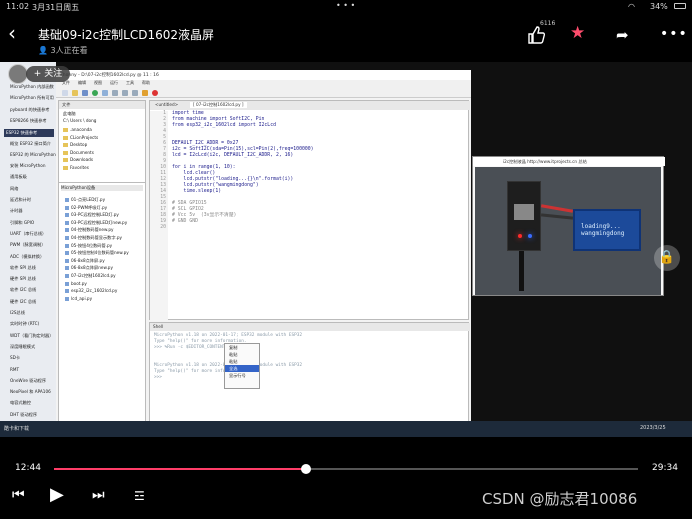 The image size is (692, 519). What do you see at coordinates (23, 290) in the screenshot?
I see `sidebar-item: 软件 I2C 总线` at bounding box center [23, 290].